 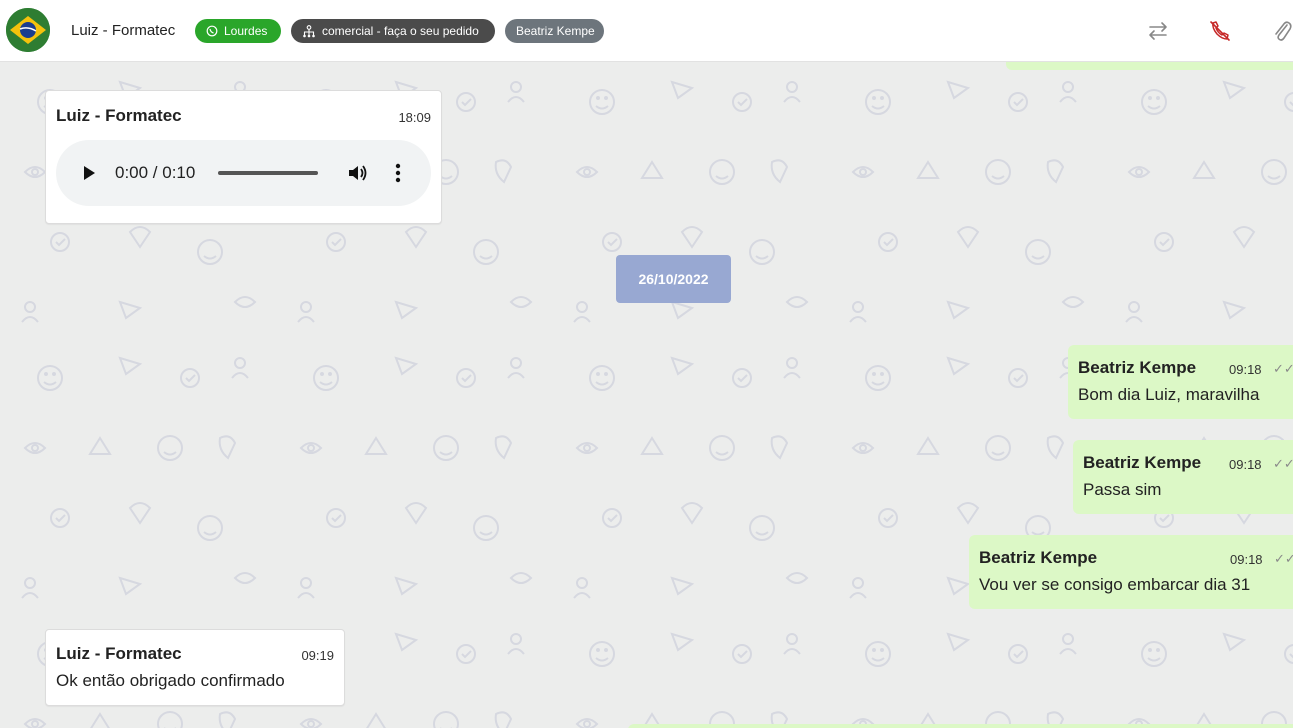 What do you see at coordinates (268, 173) in the screenshot?
I see `audio-progress` at bounding box center [268, 173].